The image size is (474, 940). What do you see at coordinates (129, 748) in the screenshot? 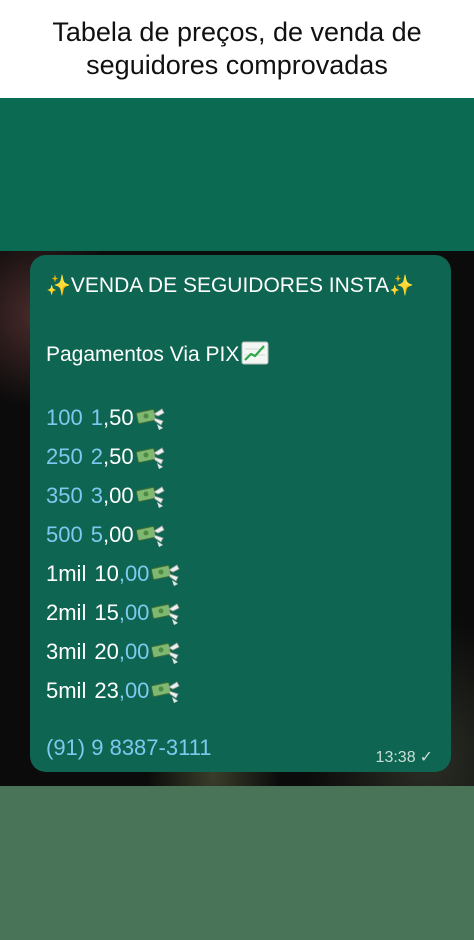
I see `phone-link: (91) 9 8387-3111` at bounding box center [129, 748].